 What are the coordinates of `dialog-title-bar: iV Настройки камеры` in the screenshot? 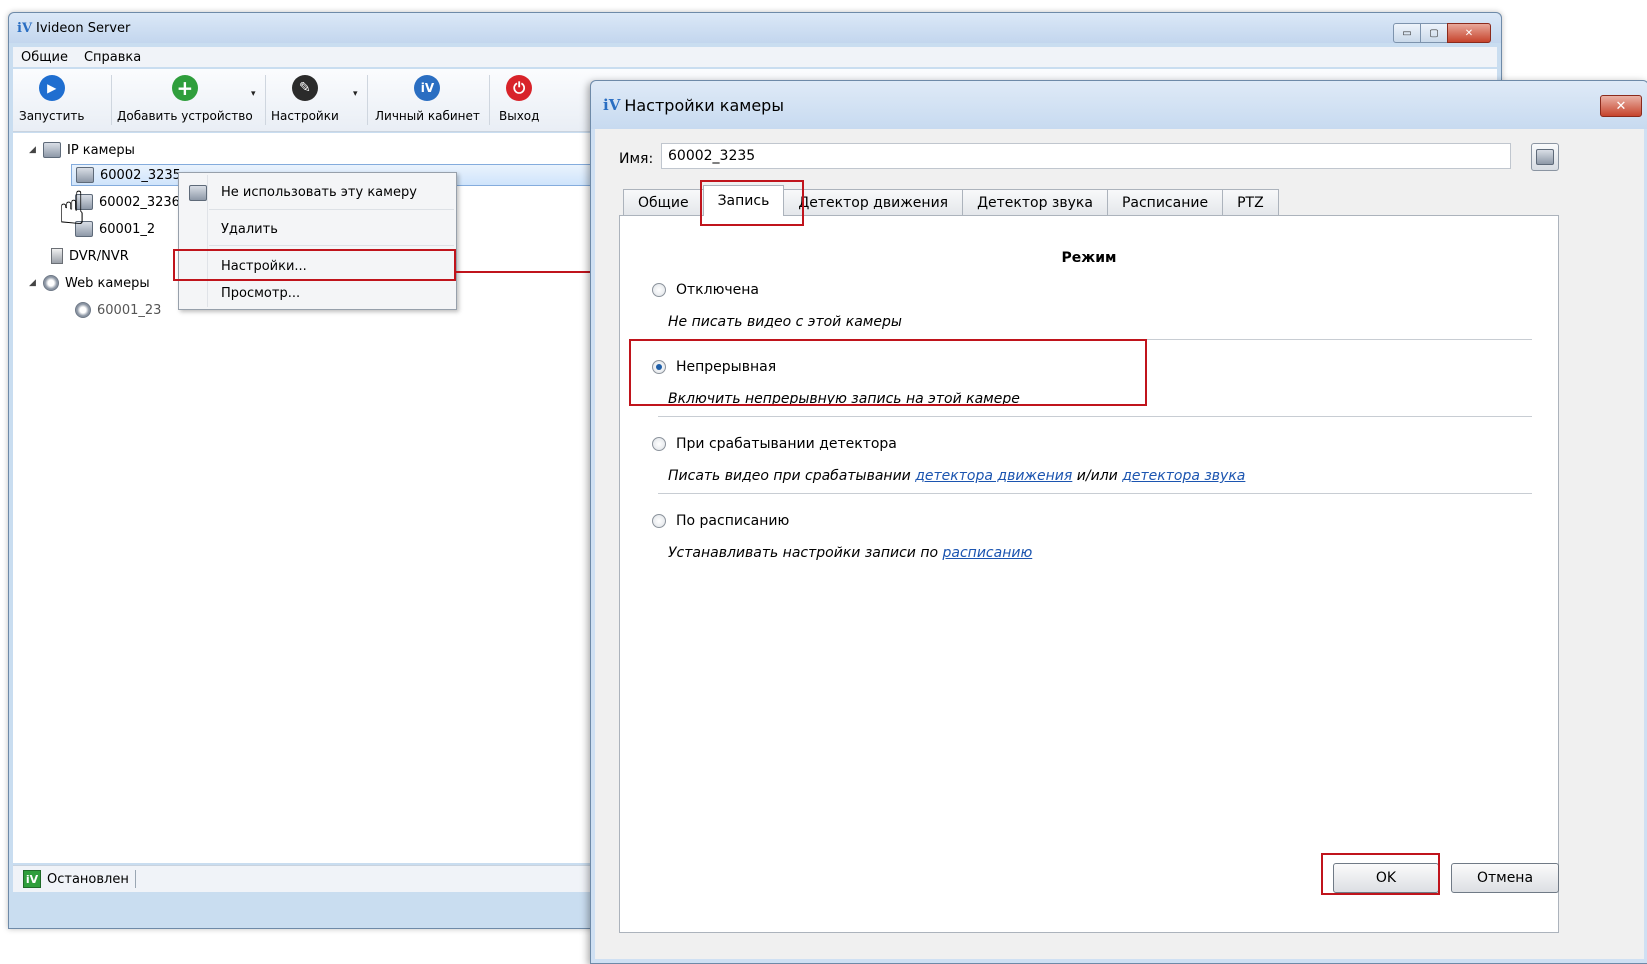 It's located at (1119, 105).